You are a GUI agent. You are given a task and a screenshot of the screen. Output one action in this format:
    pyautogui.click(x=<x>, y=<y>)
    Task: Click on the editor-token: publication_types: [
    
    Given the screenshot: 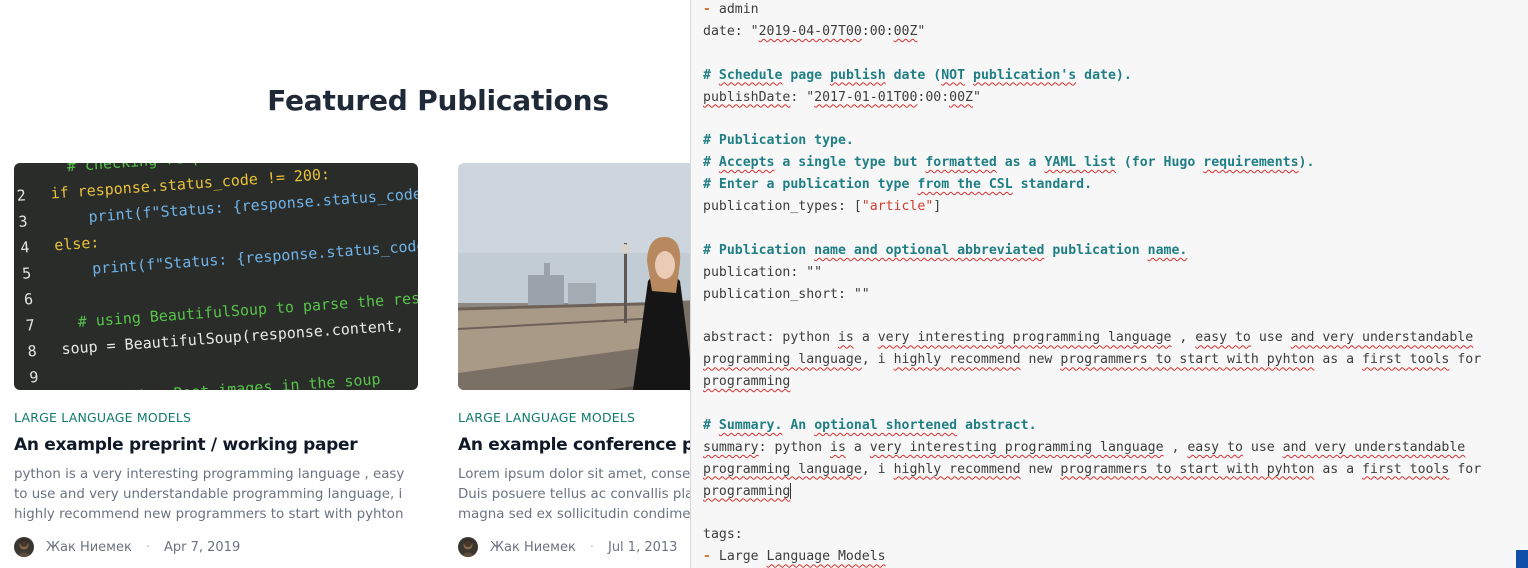 What is the action you would take?
    pyautogui.click(x=782, y=207)
    